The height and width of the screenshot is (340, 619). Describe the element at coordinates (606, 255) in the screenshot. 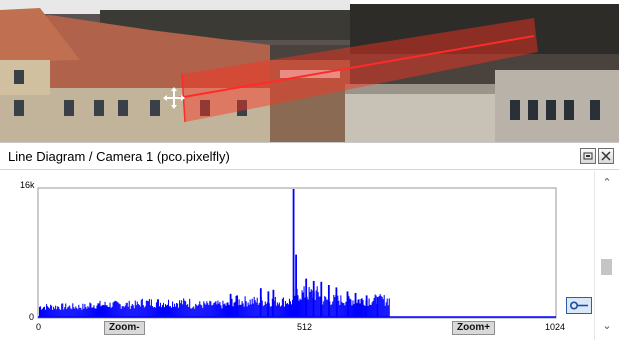

I see `vertical-scrollbar: ⌃ ⌄` at that location.